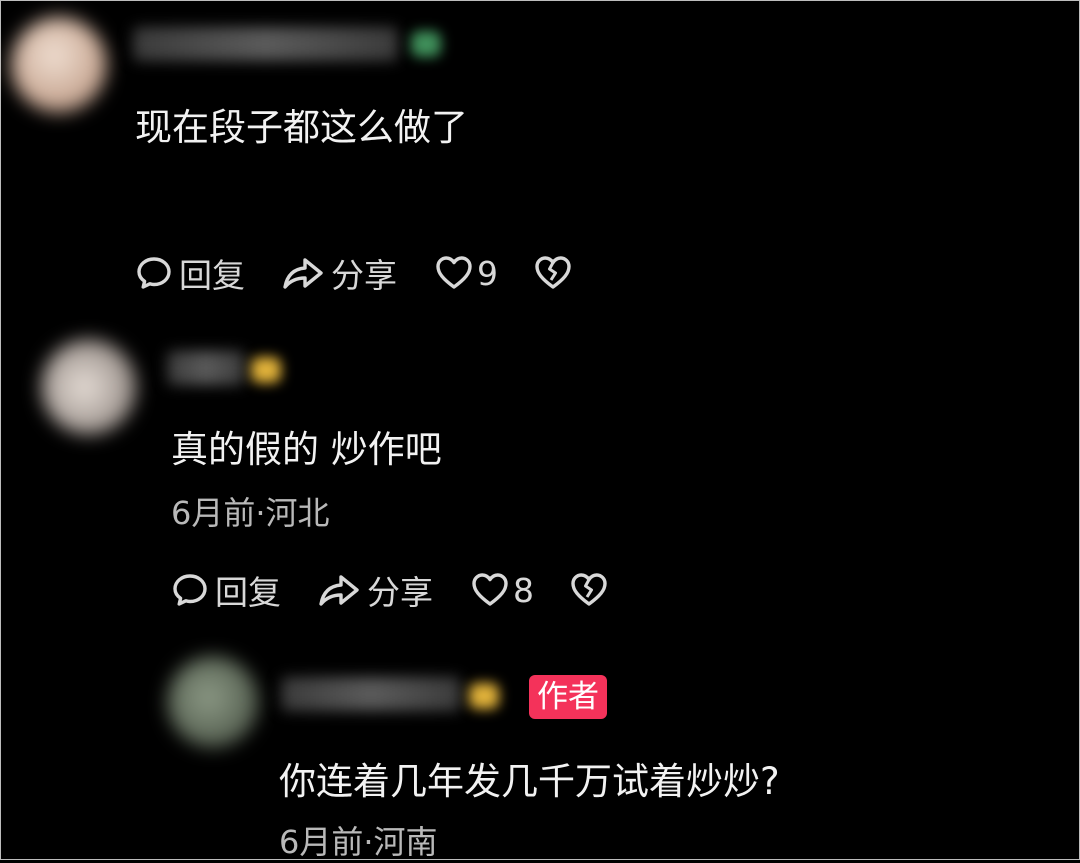 Image resolution: width=1080 pixels, height=863 pixels. I want to click on comment-actions: 回复 分享 8, so click(389, 590).